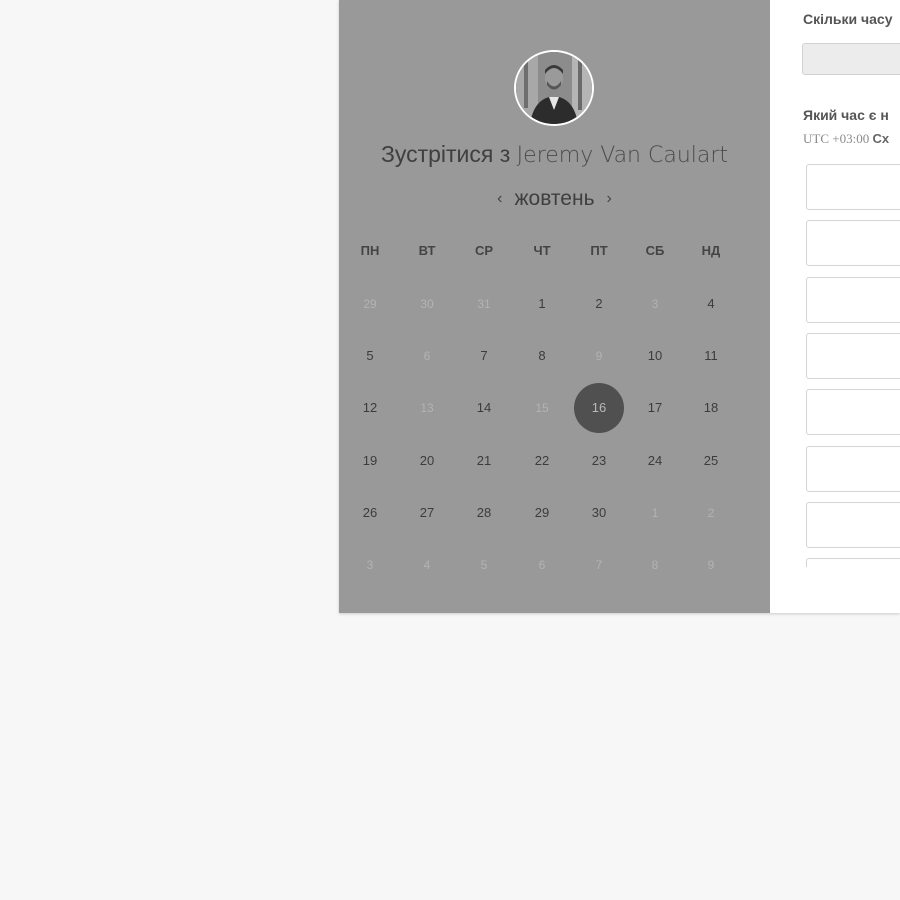 The image size is (900, 900). What do you see at coordinates (542, 250) in the screenshot?
I see `weekday-label: ЧТ` at bounding box center [542, 250].